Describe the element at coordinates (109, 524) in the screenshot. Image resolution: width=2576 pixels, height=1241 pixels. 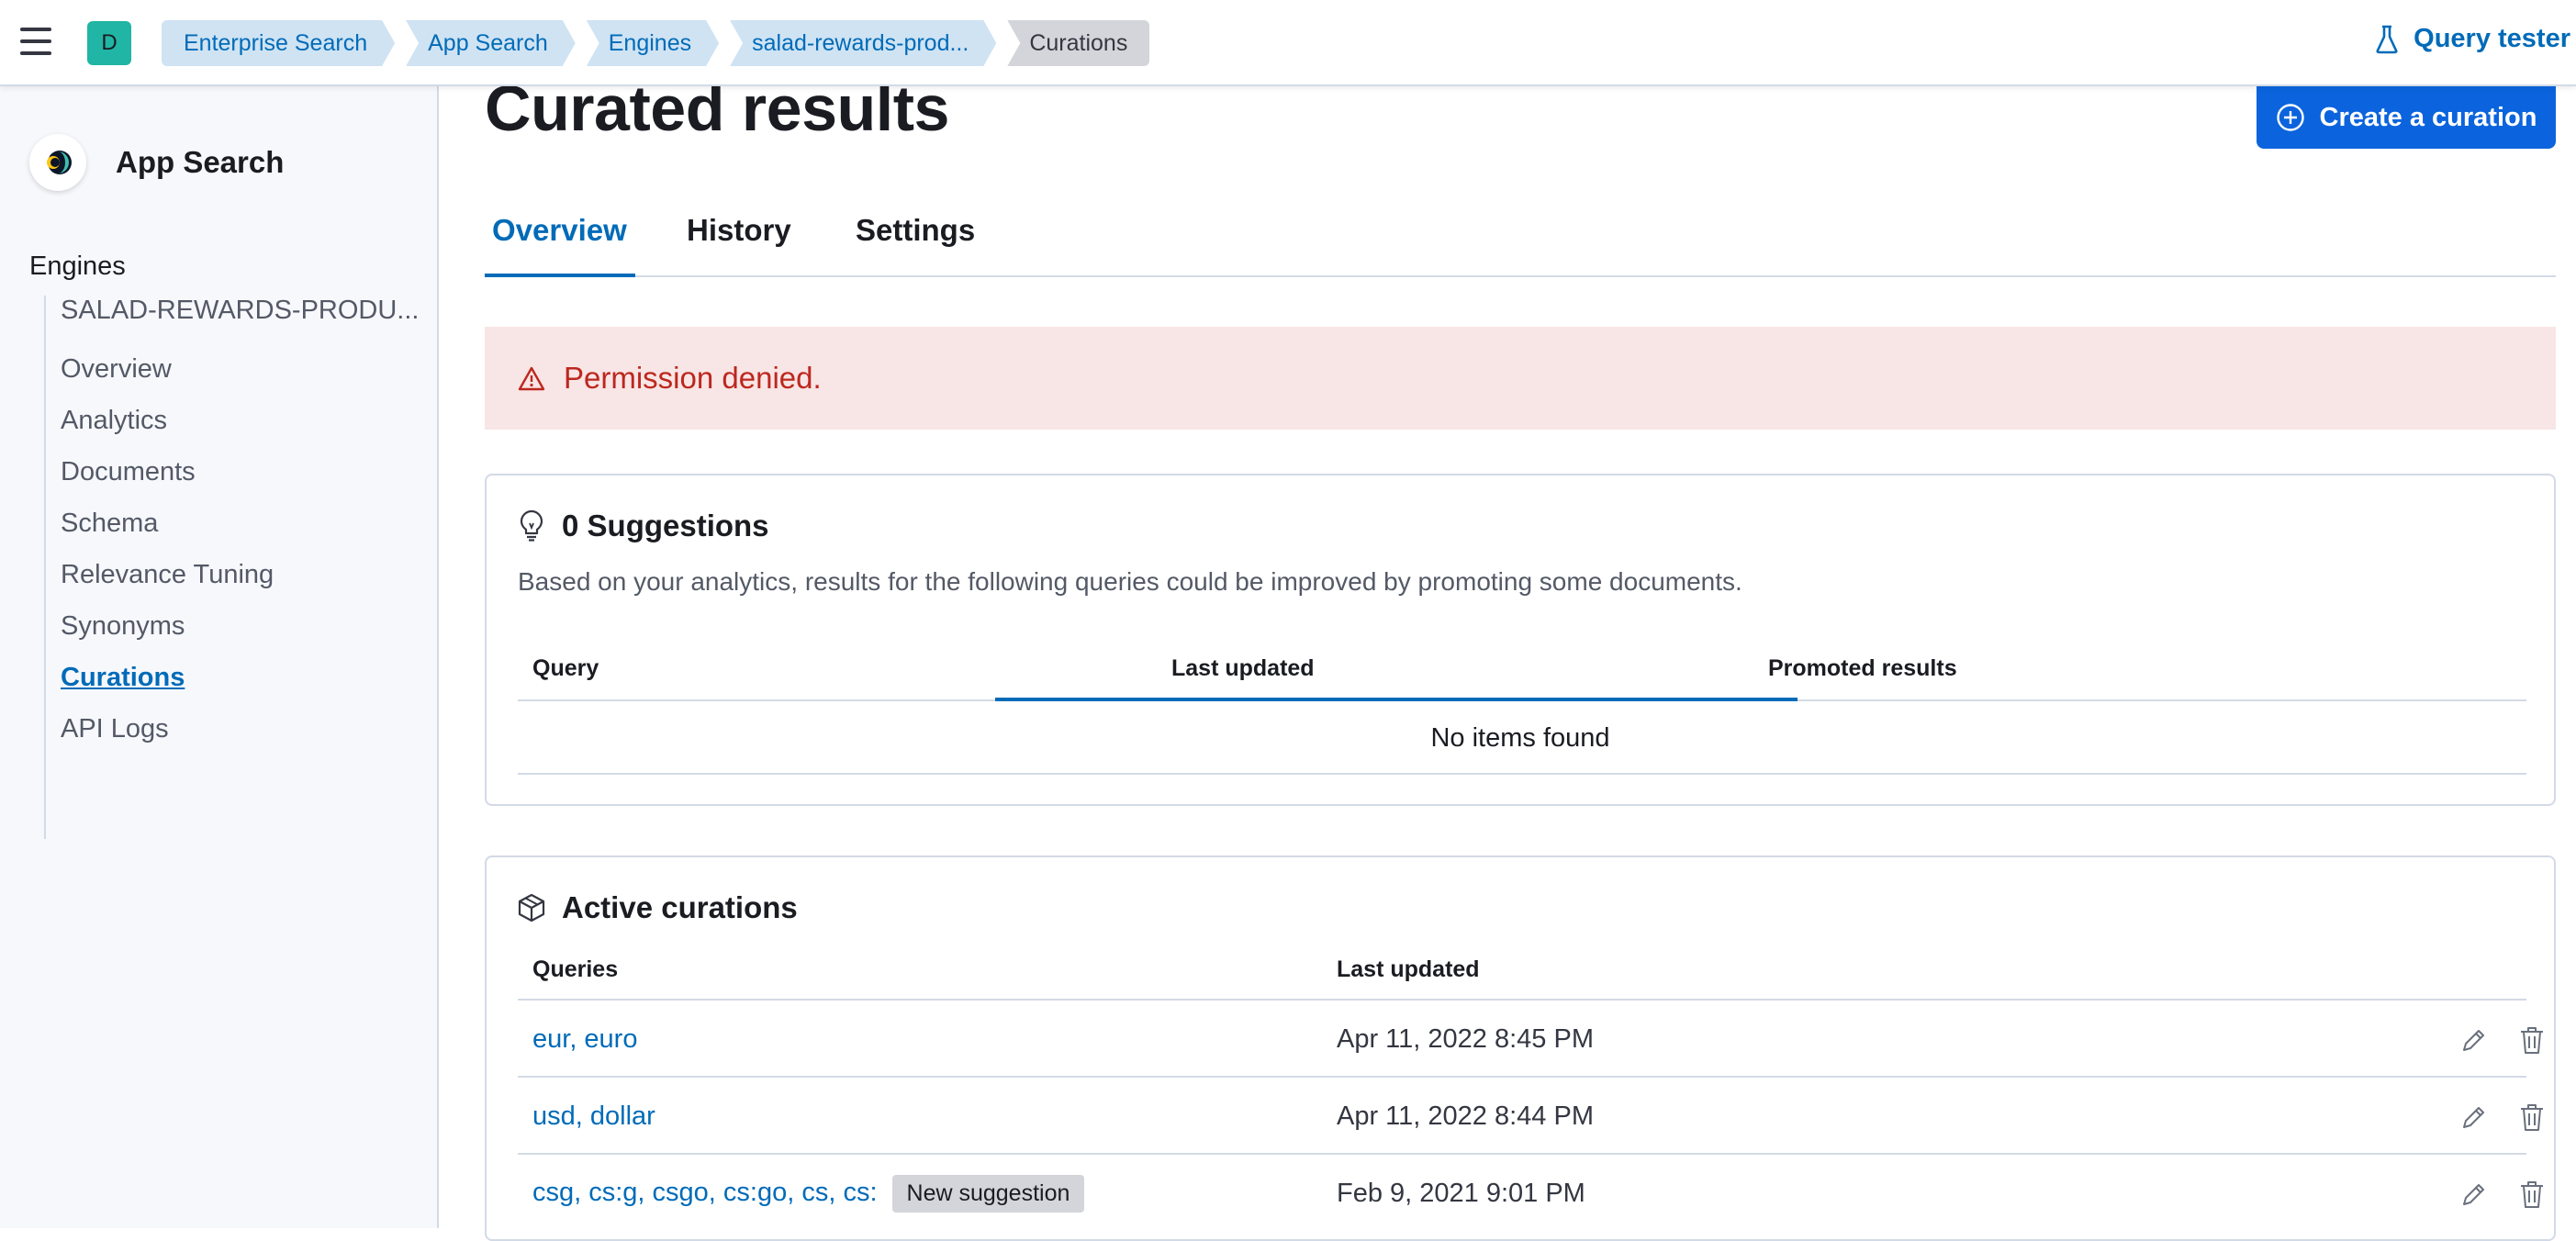
I see `sidebar-item-schema: Schema` at that location.